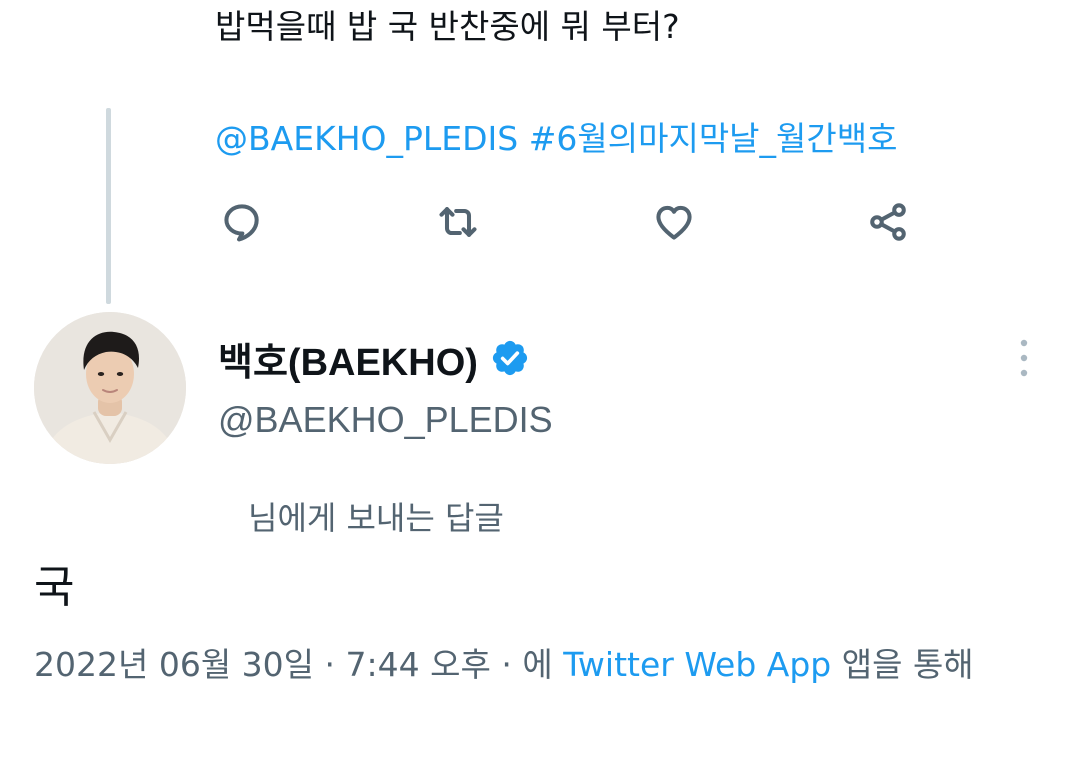 This screenshot has height=772, width=1080. Describe the element at coordinates (907, 664) in the screenshot. I see `via-suffix: 앱을 통해` at that location.